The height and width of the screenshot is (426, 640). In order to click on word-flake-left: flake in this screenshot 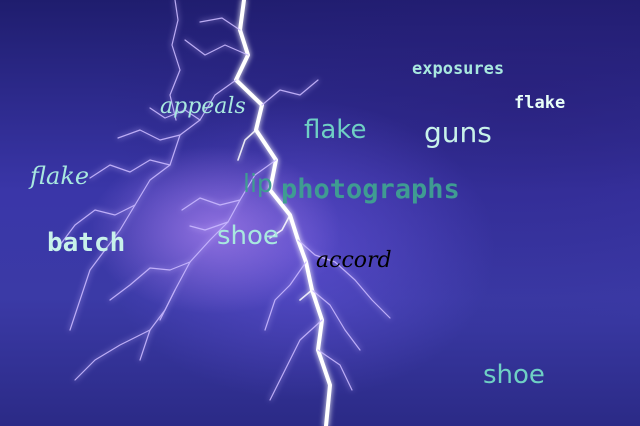, I will do `click(60, 176)`.